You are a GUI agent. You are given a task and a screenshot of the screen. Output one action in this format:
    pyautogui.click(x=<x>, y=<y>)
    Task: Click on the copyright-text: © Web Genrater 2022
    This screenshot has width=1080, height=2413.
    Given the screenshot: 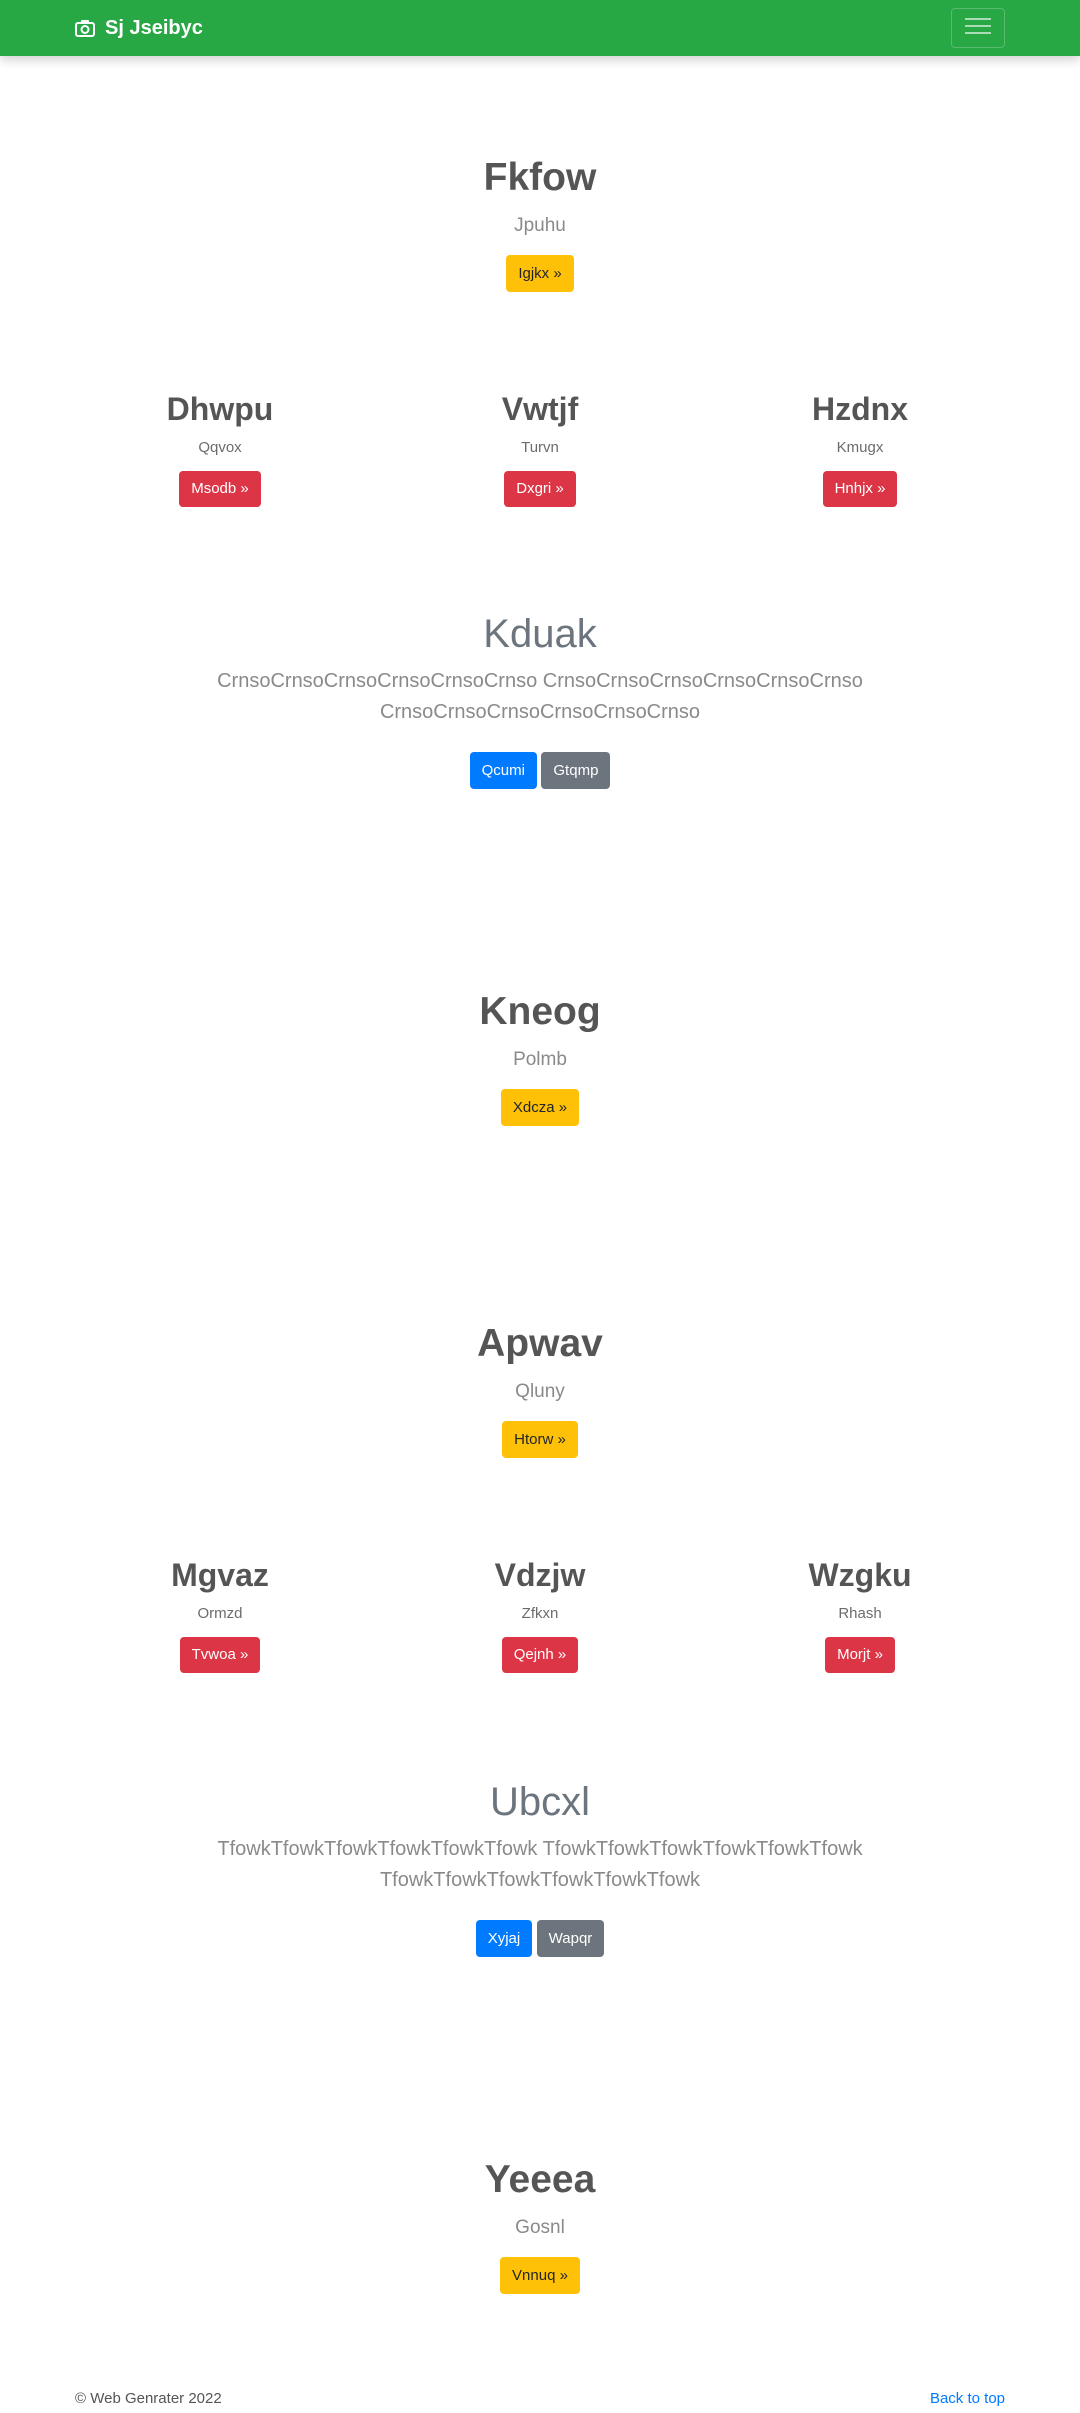 What is the action you would take?
    pyautogui.click(x=148, y=2398)
    